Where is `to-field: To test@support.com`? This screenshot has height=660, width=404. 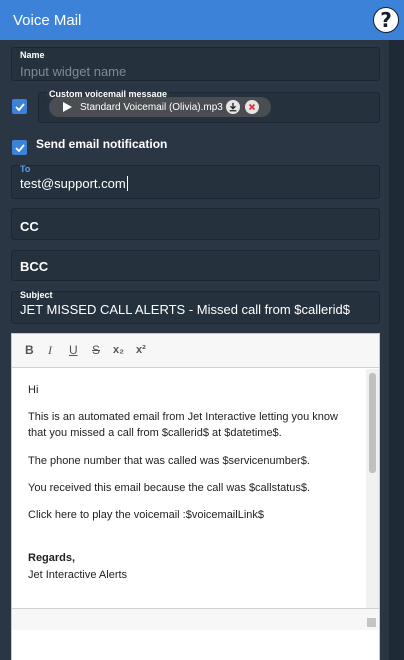 to-field: To test@support.com is located at coordinates (195, 181).